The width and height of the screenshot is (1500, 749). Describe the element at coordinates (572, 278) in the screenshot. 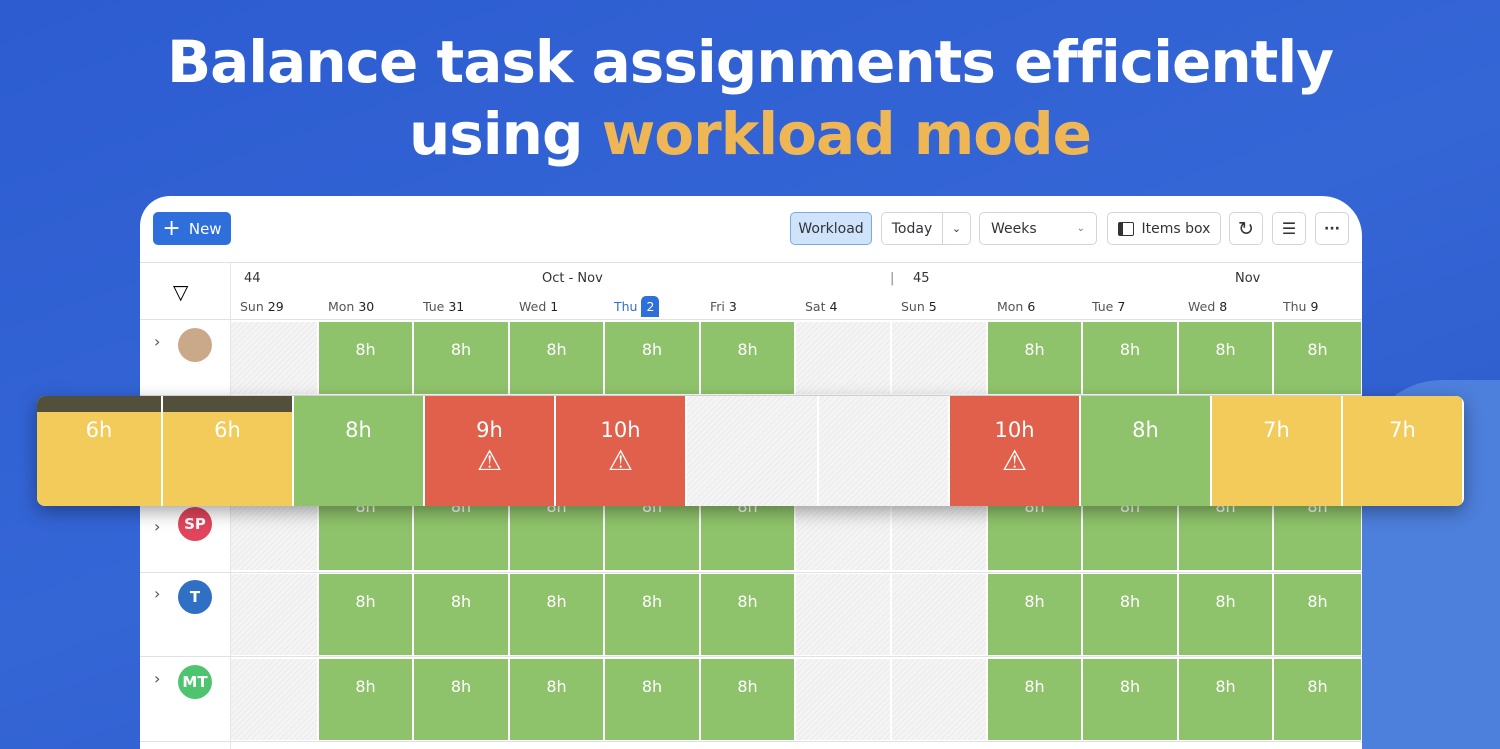

I see `month-label: Oct - Nov` at that location.